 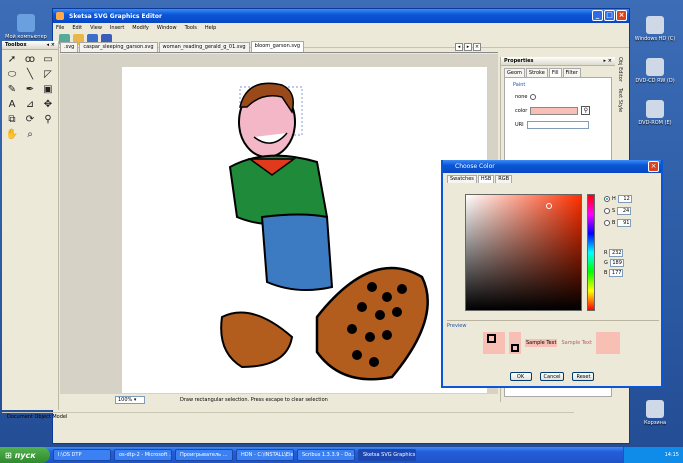 What do you see at coordinates (25, 455) in the screenshot?
I see `start-button: ⊞ пуск` at bounding box center [25, 455].